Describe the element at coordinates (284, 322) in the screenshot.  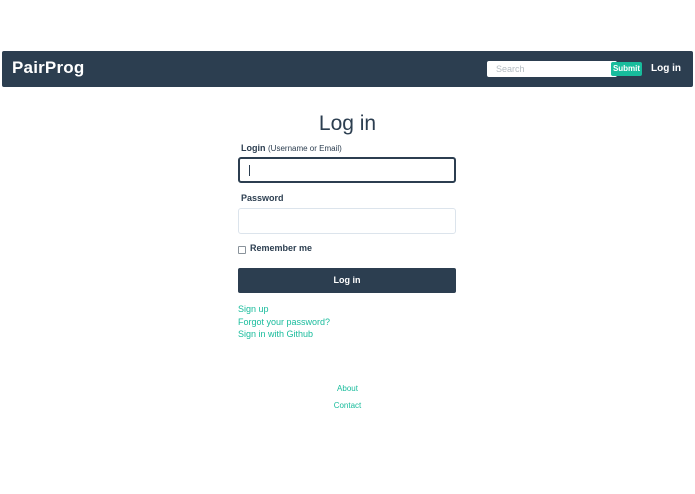
I see `forgot-password-link: Forgot your password?` at that location.